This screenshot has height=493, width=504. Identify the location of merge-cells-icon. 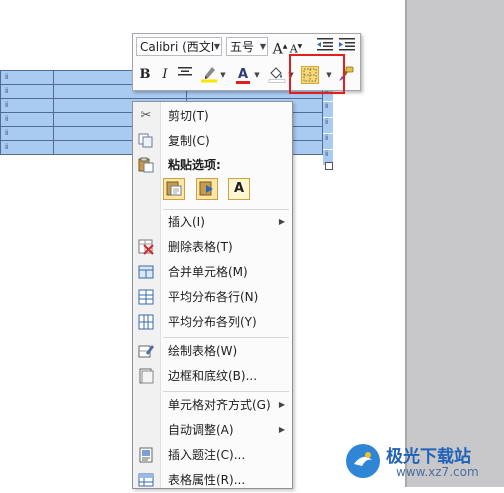
(146, 272).